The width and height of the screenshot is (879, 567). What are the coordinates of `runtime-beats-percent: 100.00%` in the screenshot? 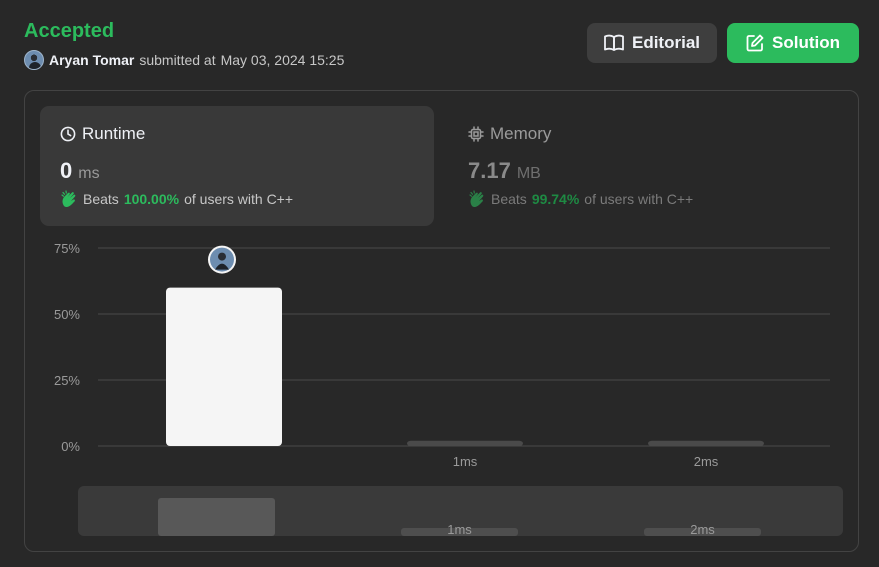 It's located at (151, 199).